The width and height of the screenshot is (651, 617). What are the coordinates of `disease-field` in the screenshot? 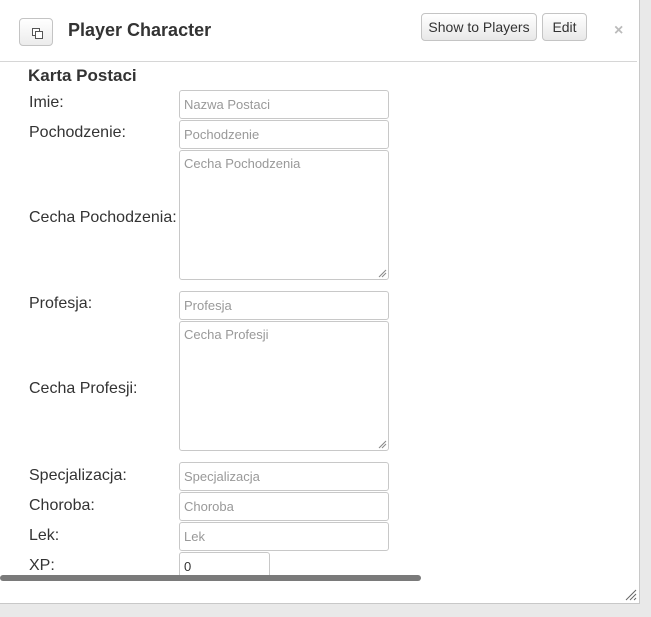 It's located at (284, 506).